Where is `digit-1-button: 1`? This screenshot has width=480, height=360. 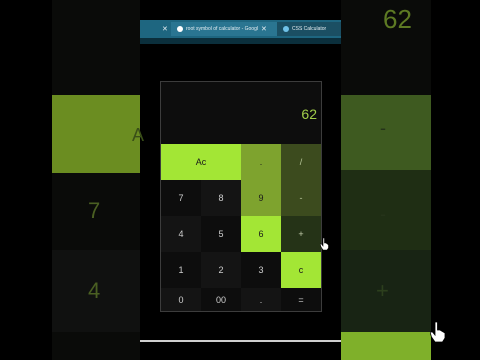
digit-1-button: 1 is located at coordinates (181, 270).